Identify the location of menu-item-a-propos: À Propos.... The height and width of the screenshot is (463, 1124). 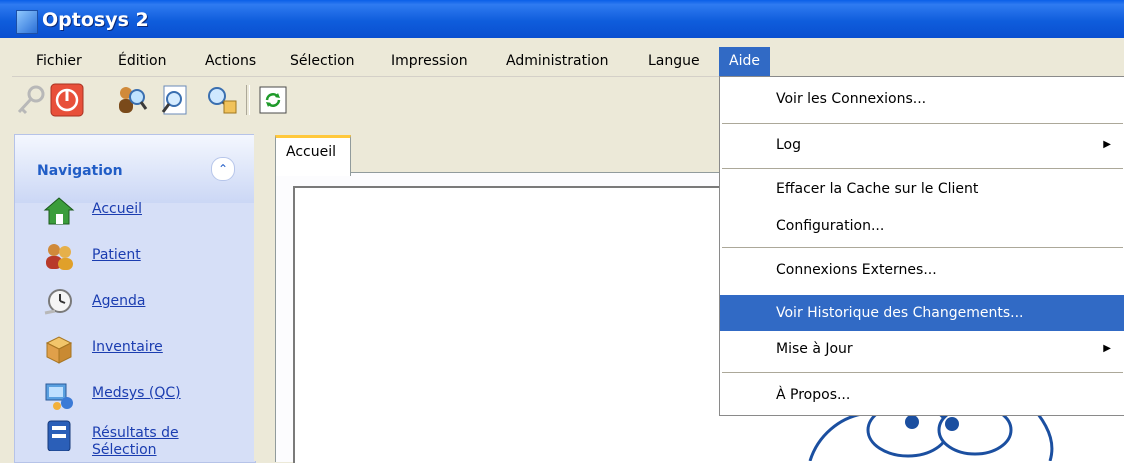
(922, 395).